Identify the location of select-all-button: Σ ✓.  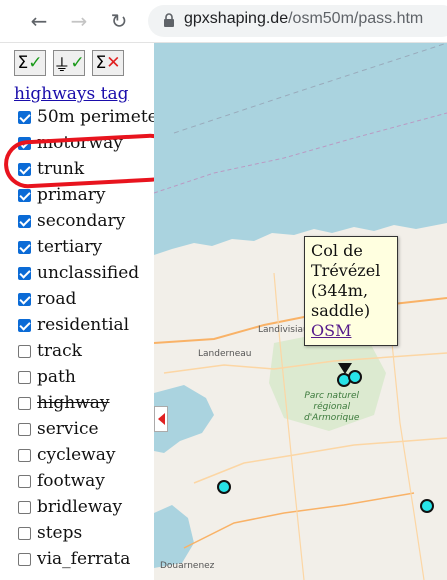
(30, 63).